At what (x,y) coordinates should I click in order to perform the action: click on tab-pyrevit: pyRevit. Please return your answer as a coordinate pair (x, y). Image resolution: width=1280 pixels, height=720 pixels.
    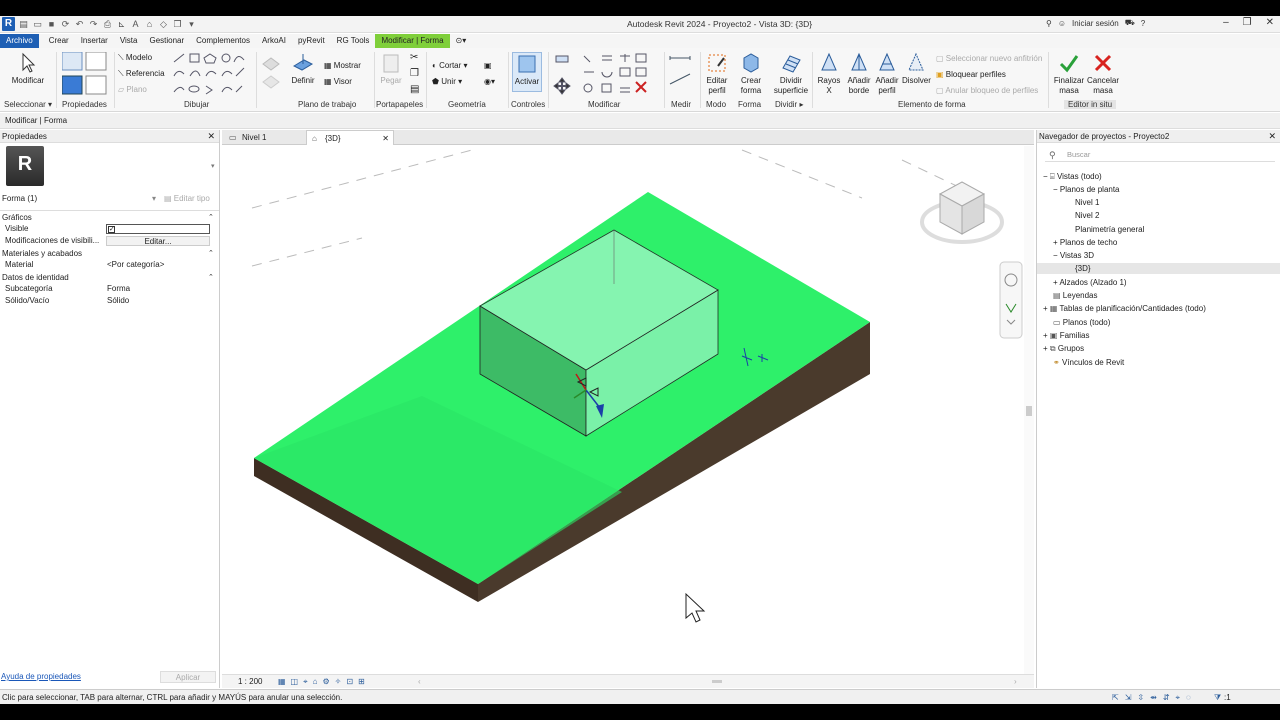
    Looking at the image, I should click on (311, 41).